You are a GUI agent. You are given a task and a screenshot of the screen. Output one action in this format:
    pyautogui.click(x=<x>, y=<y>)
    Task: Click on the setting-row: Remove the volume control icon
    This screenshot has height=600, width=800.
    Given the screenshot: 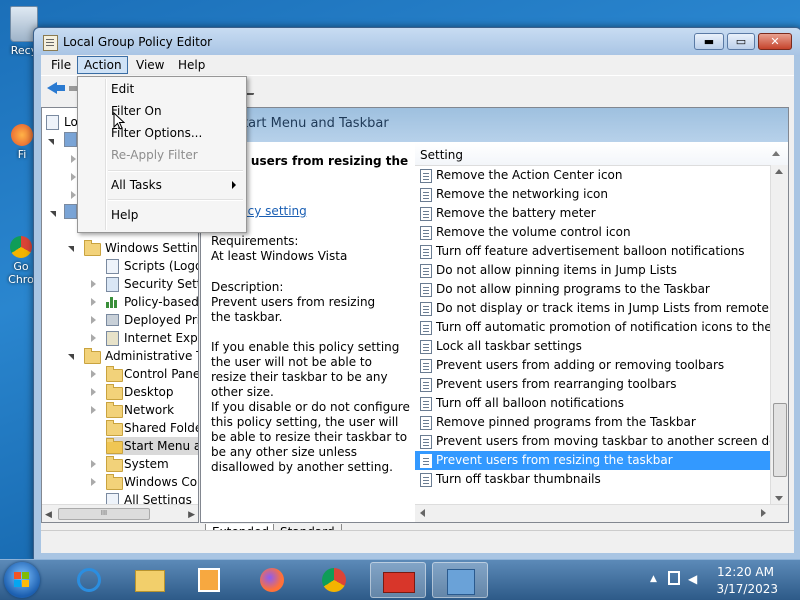 What is the action you would take?
    pyautogui.click(x=593, y=232)
    